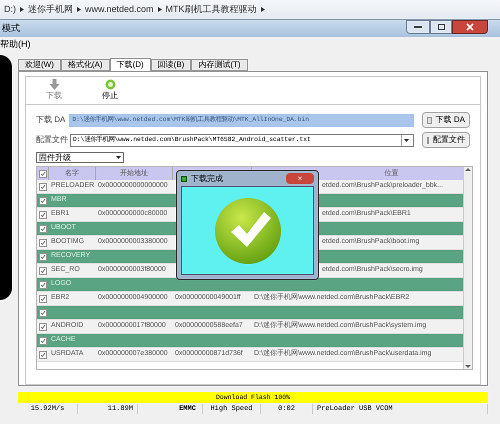  I want to click on field-label: 配置文件, so click(51, 140).